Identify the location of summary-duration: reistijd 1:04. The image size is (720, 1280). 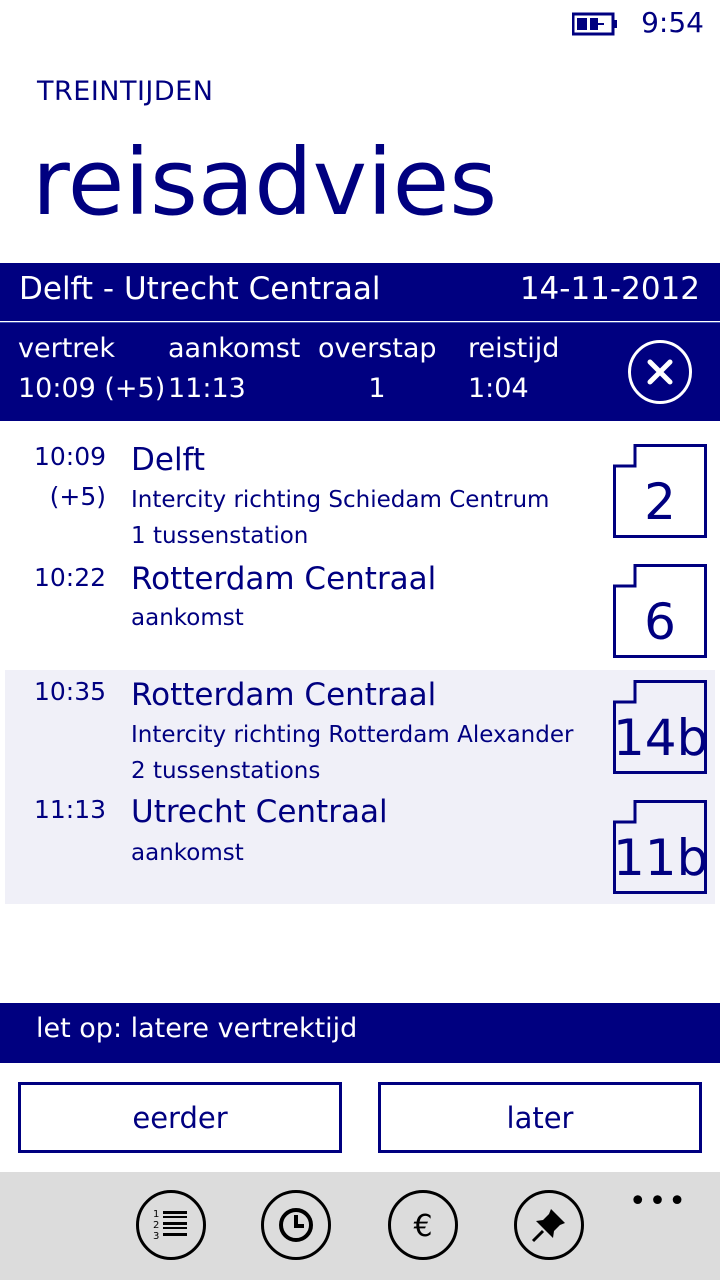
(513, 373).